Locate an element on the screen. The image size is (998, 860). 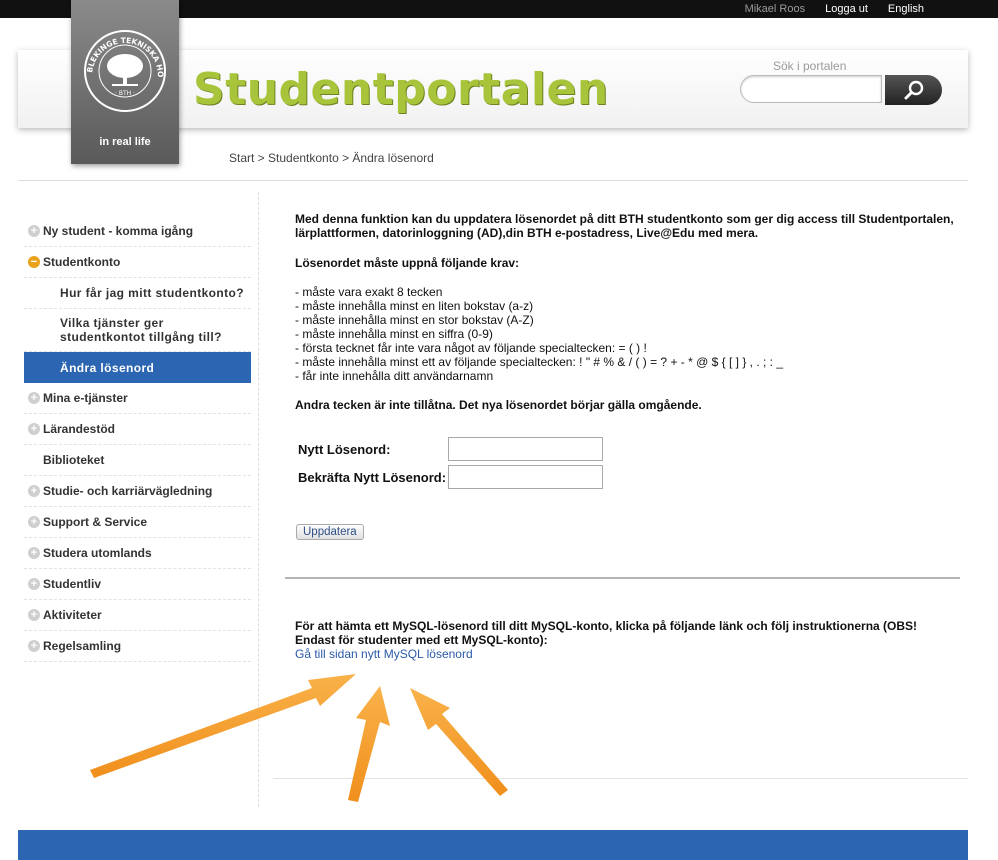
sidebar-divider is located at coordinates (258, 499).